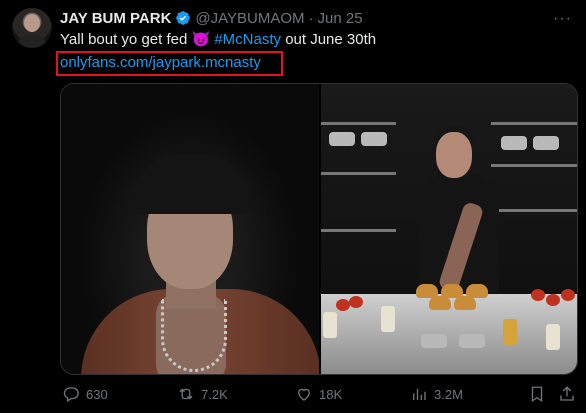 Image resolution: width=586 pixels, height=413 pixels. I want to click on bookmark-icon, so click(537, 394).